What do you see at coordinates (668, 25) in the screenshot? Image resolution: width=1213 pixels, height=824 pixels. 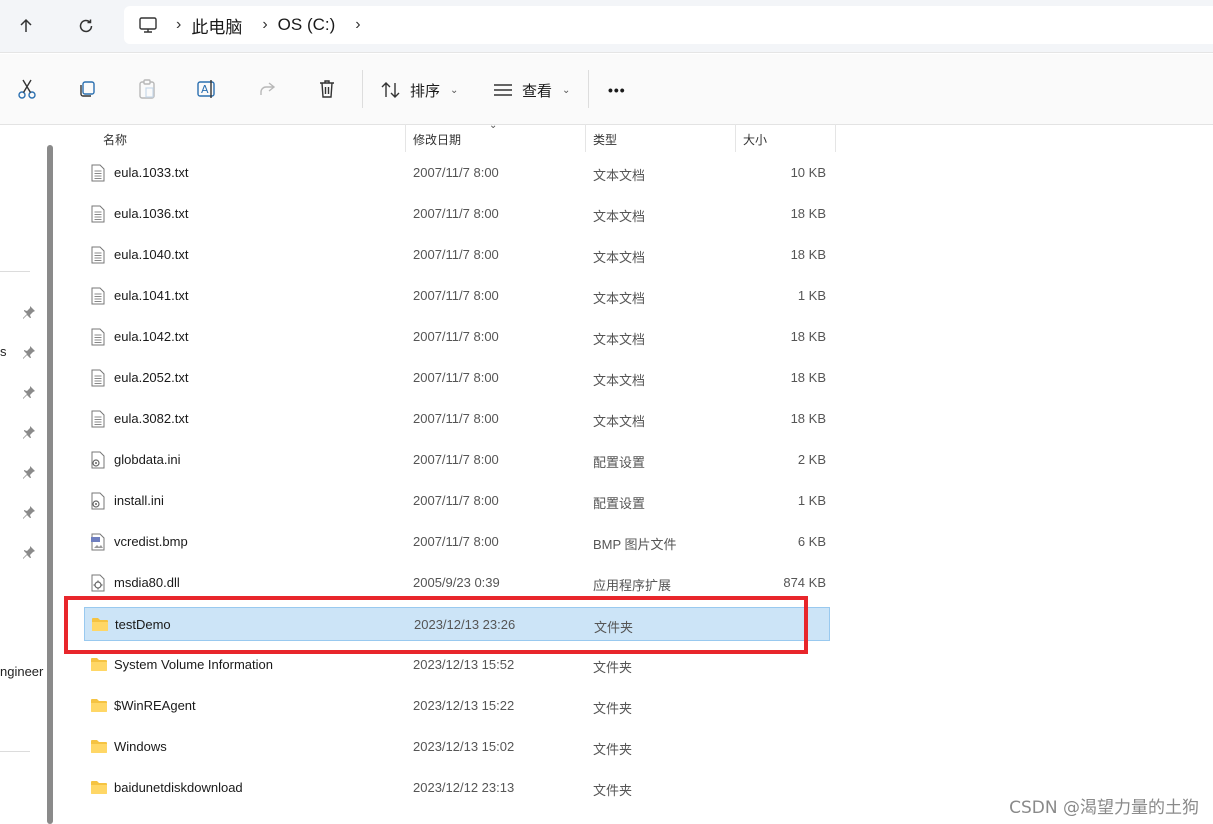 I see `address-field: › 此电脑 › OS (C:) ›` at bounding box center [668, 25].